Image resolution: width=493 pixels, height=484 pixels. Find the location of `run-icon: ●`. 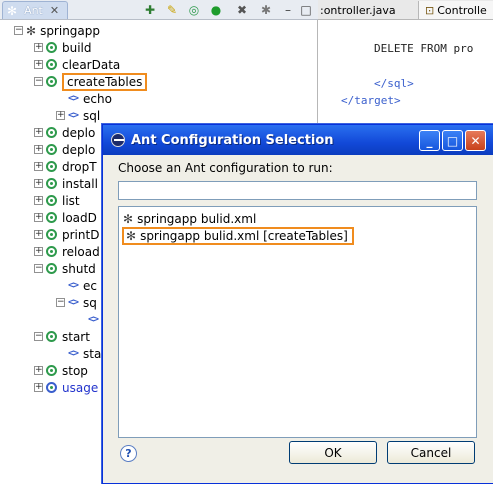

run-icon: ● is located at coordinates (216, 10).